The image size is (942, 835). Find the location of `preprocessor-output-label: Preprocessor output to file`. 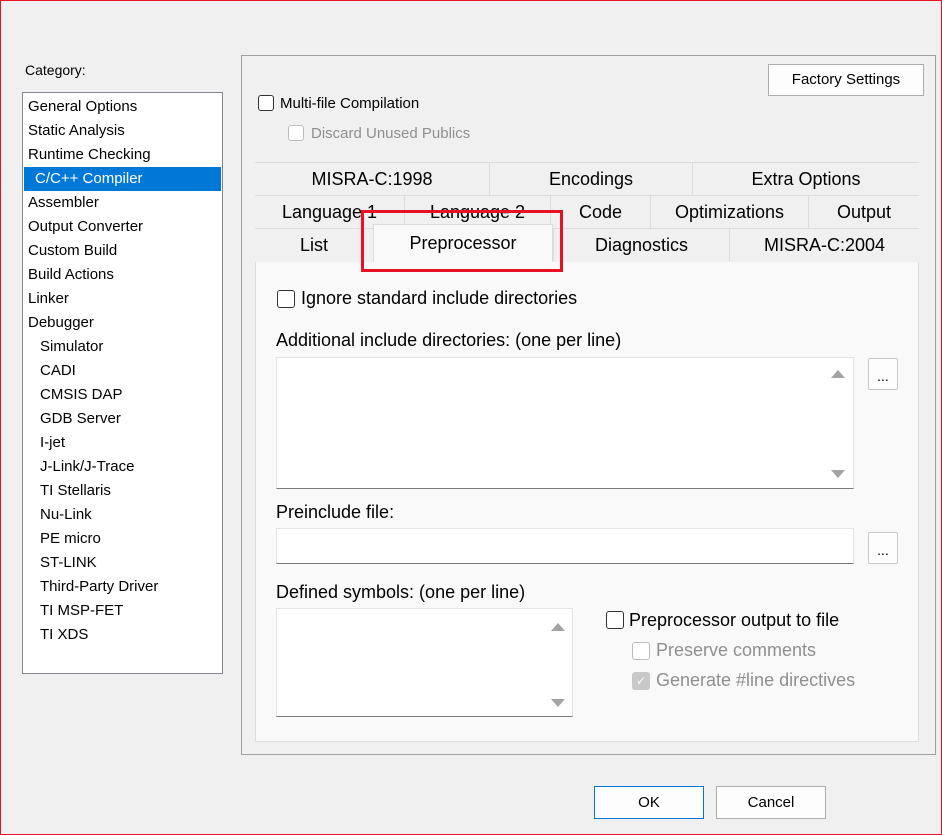

preprocessor-output-label: Preprocessor output to file is located at coordinates (734, 620).